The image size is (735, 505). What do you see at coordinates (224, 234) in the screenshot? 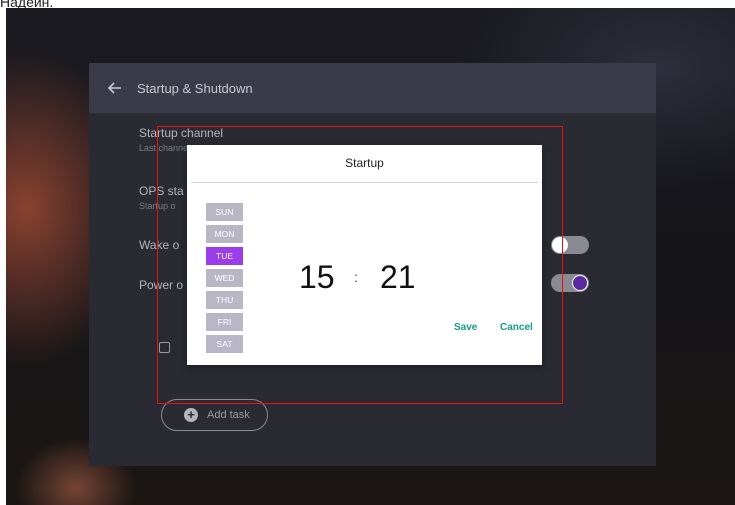
I see `day-mon: MON` at bounding box center [224, 234].